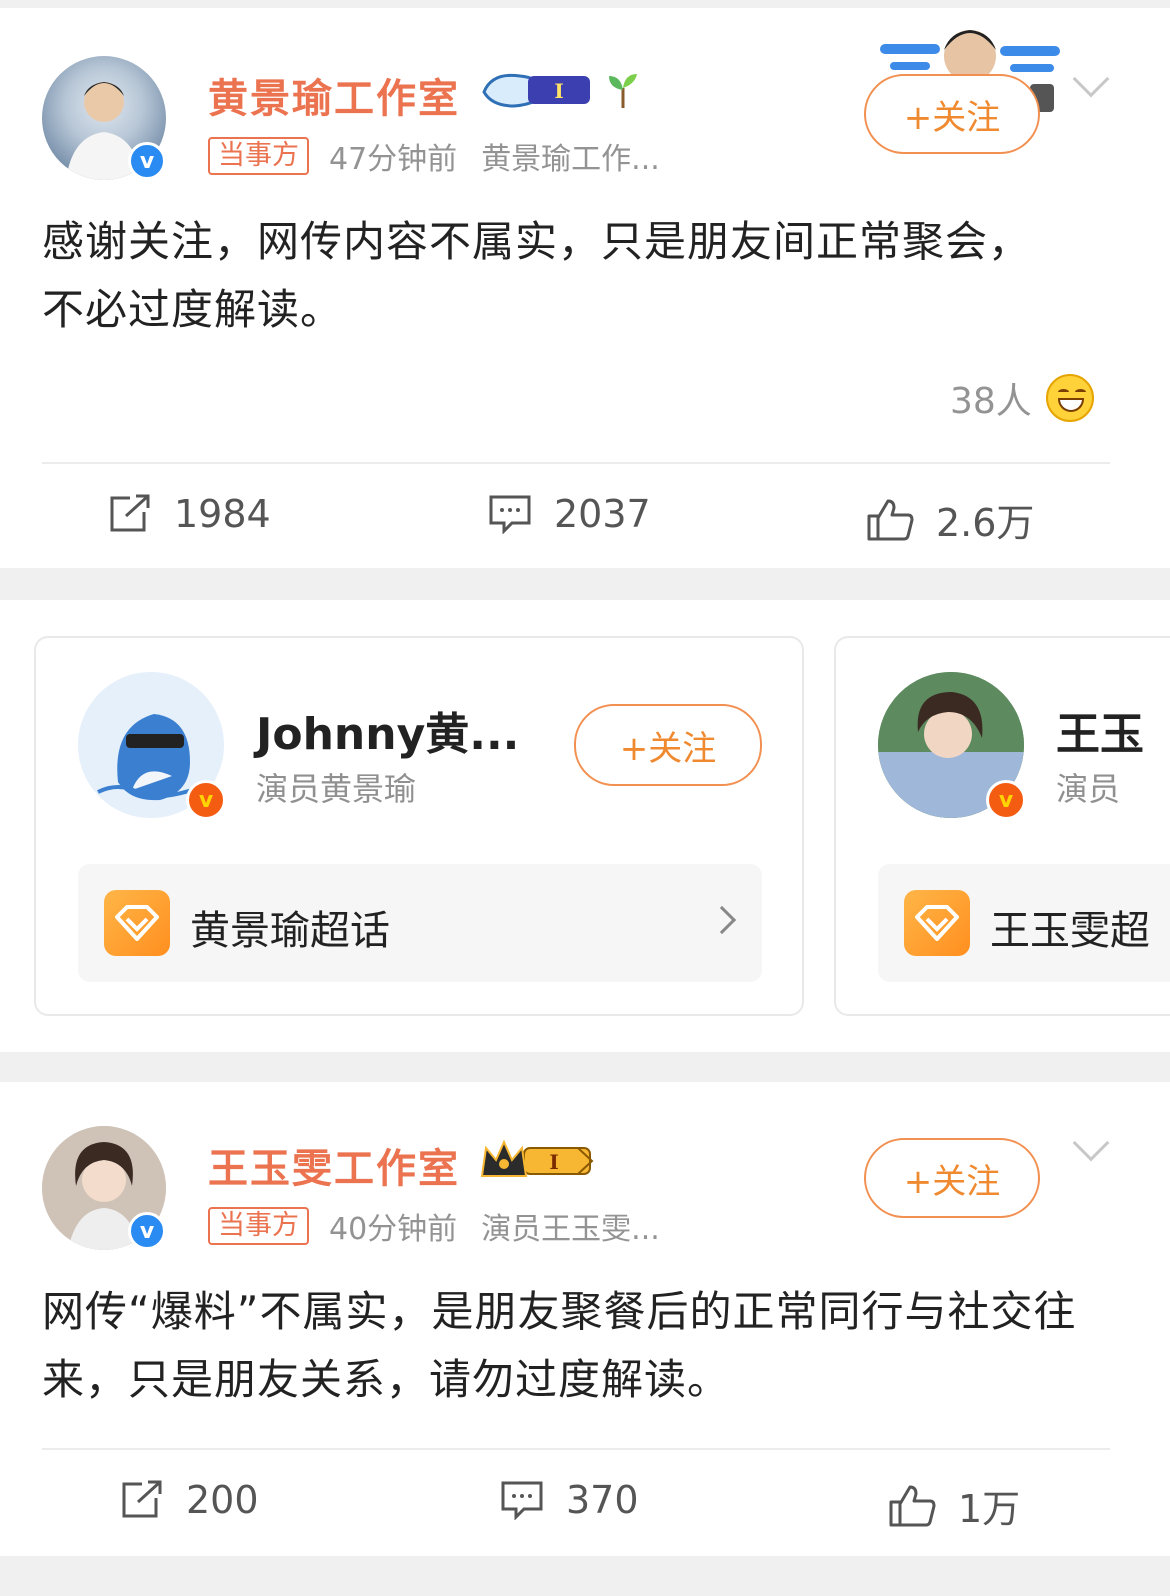  What do you see at coordinates (336, 789) in the screenshot?
I see `card-role: 演员黄景瑜` at bounding box center [336, 789].